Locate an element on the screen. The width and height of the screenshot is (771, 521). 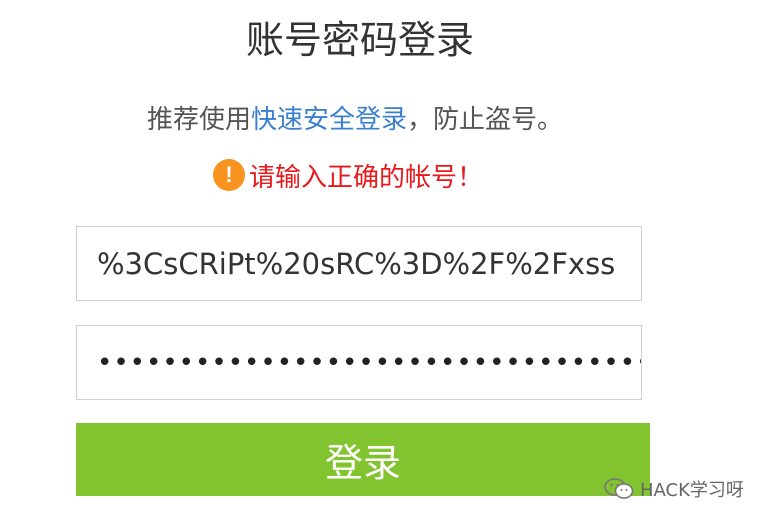
error-message: ! 请输入正确的帐号！ is located at coordinates (348, 175).